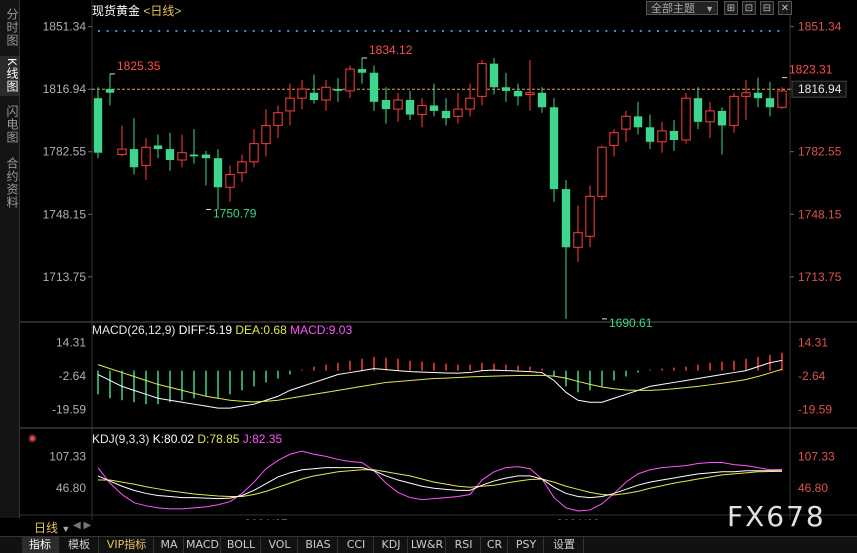 Image resolution: width=857 pixels, height=553 pixels. What do you see at coordinates (79, 545) in the screenshot?
I see `indicator-tab-1: 模板` at bounding box center [79, 545].